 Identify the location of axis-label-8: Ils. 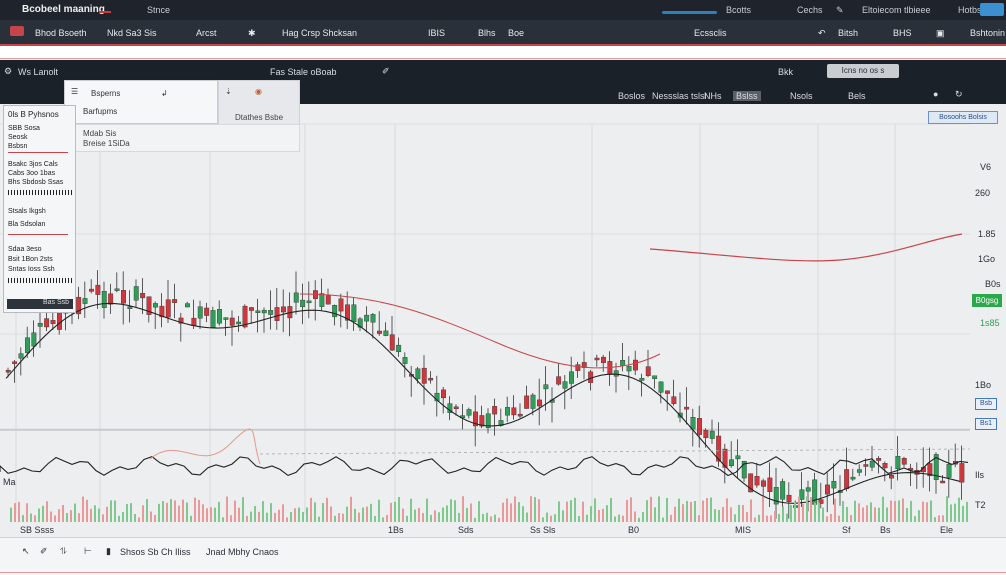
(979, 475).